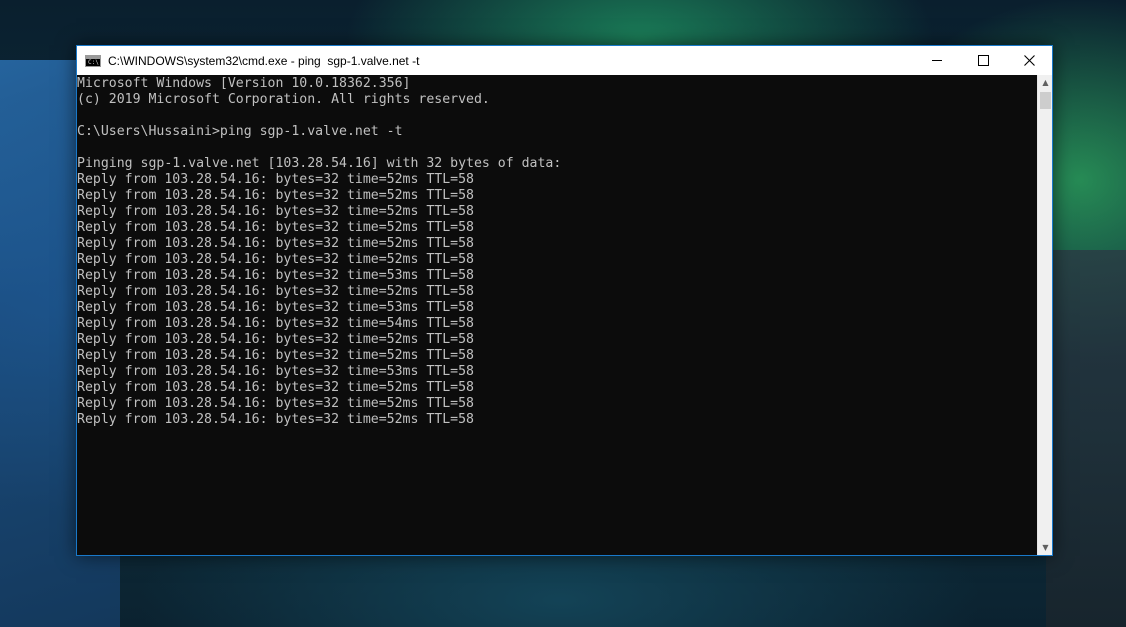  I want to click on wallpaper-mountain, so click(1086, 438).